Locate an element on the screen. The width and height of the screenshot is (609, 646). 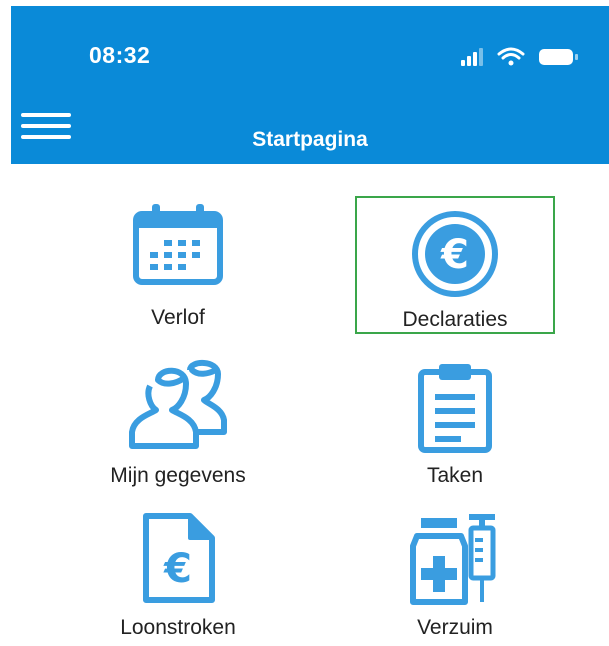
tile-taken: Taken is located at coordinates (455, 427).